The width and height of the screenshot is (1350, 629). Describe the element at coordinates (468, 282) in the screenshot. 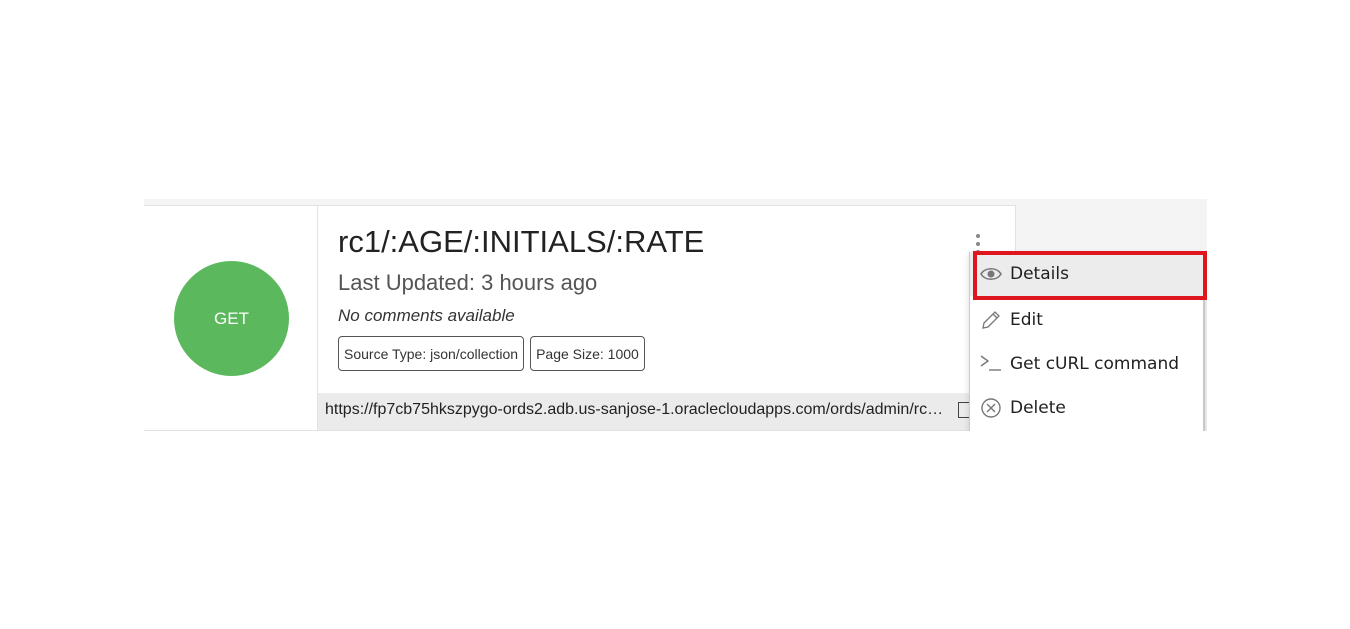

I see `last-updated-text: Last Updated: 3 hours ago` at that location.